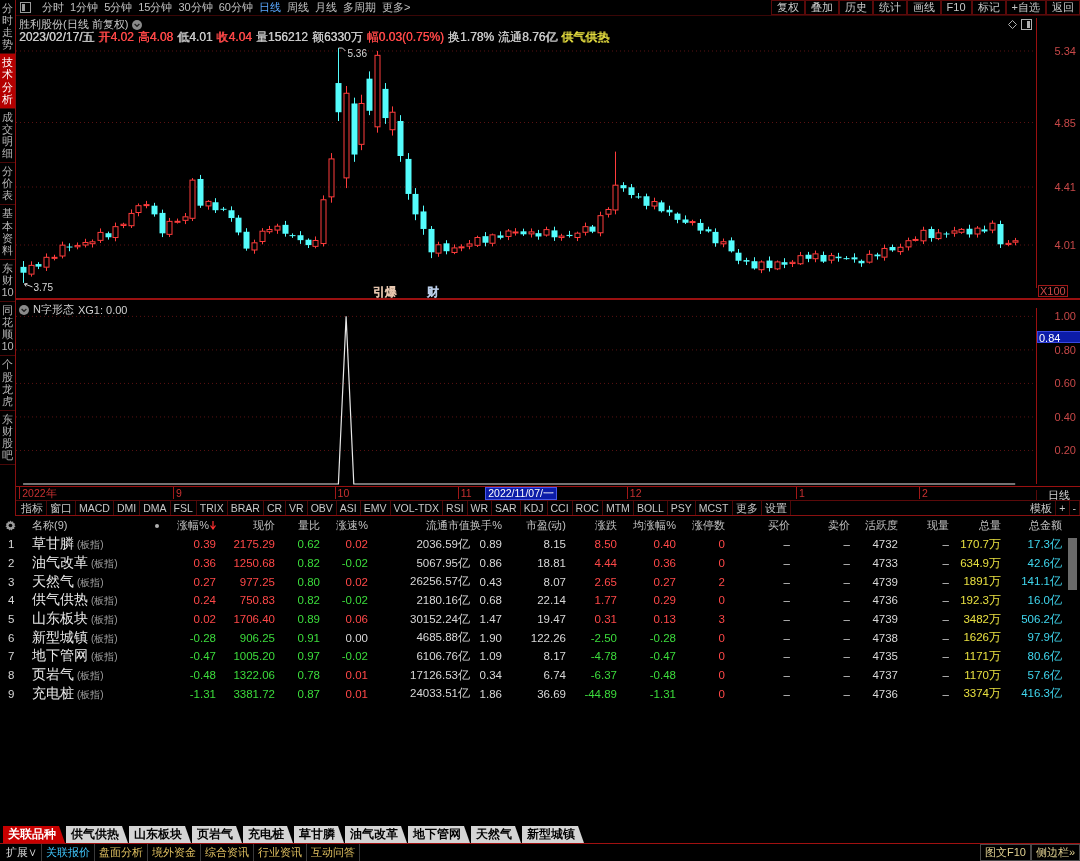  What do you see at coordinates (385, 292) in the screenshot?
I see `event-marker: 引爆` at bounding box center [385, 292].